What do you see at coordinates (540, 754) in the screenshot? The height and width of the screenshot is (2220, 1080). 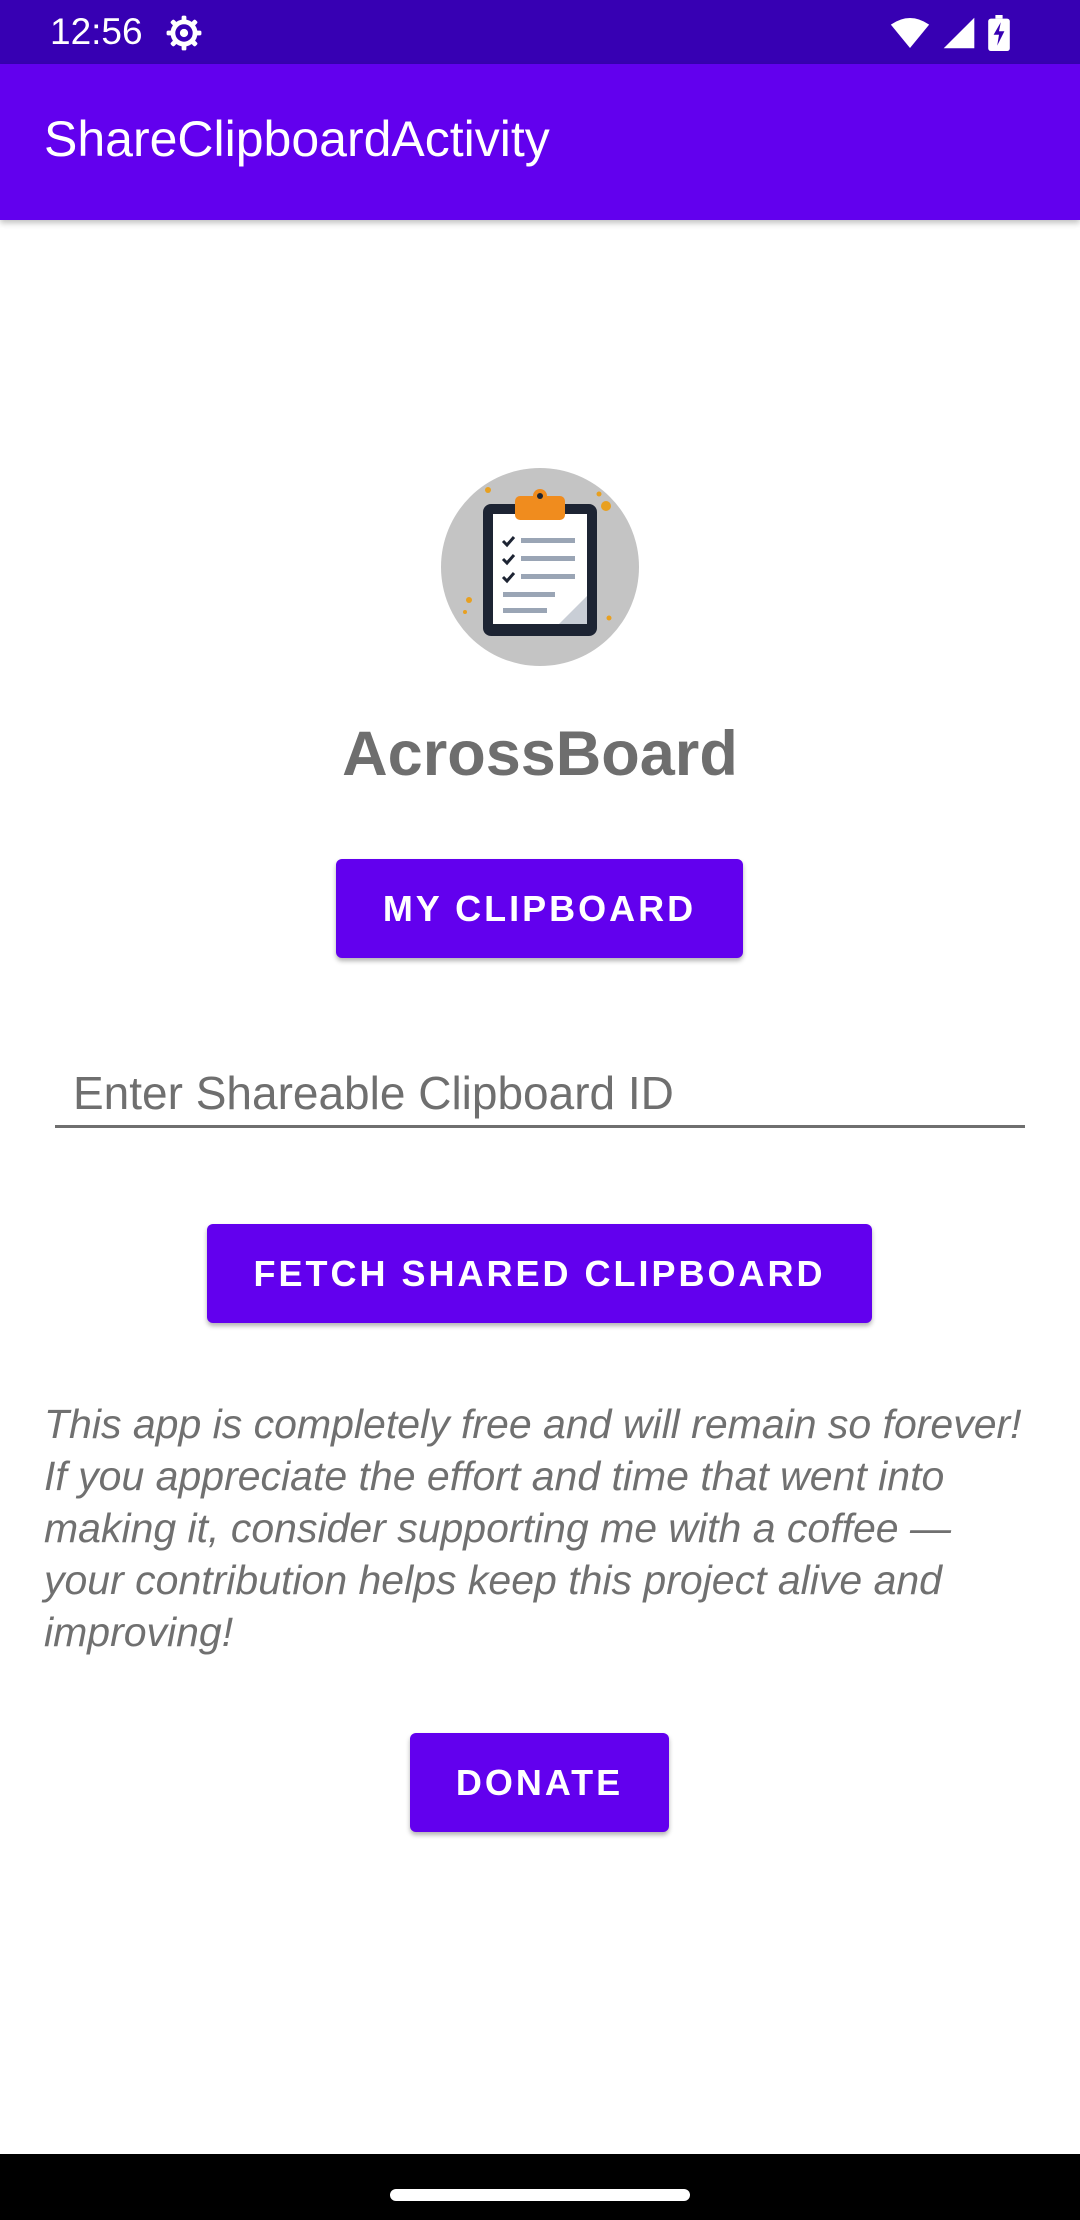 I see `app-name-heading: AcrossBoard` at bounding box center [540, 754].